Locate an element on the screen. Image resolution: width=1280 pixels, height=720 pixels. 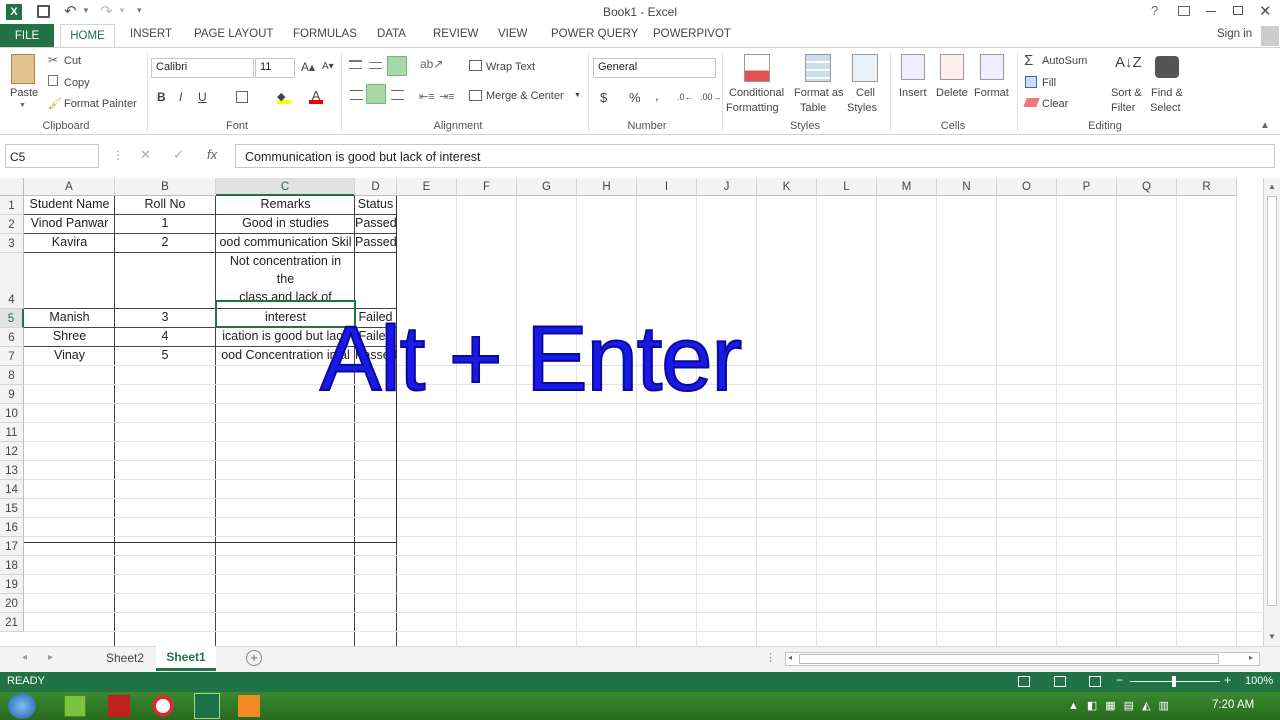
tab-scroll-right-icon: ▸ is located at coordinates (50, 657).